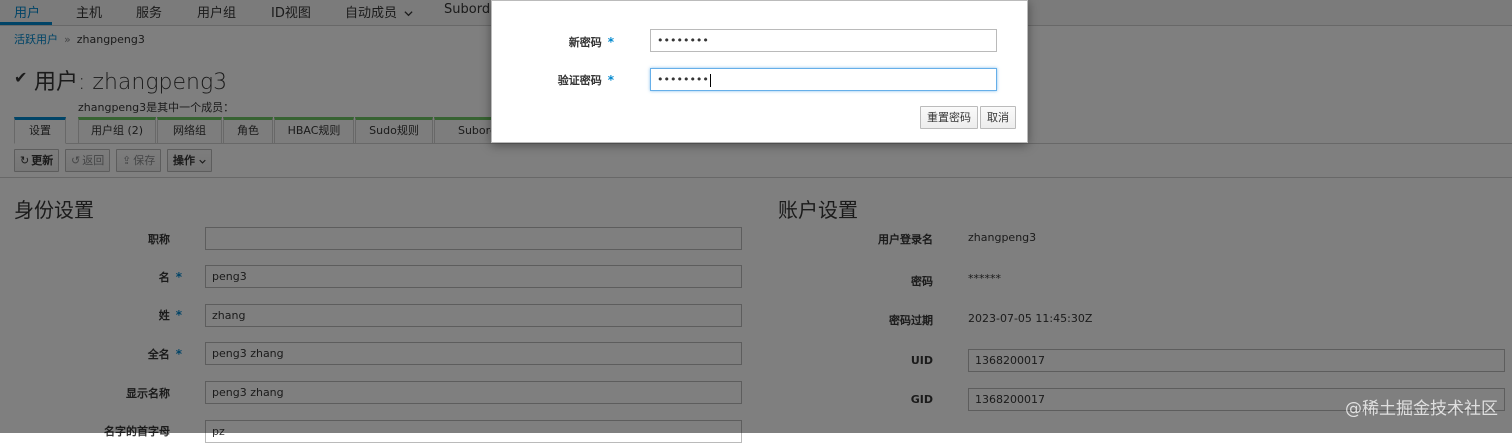 This screenshot has width=1512, height=443. I want to click on reset-password-button: 重置密码, so click(949, 117).